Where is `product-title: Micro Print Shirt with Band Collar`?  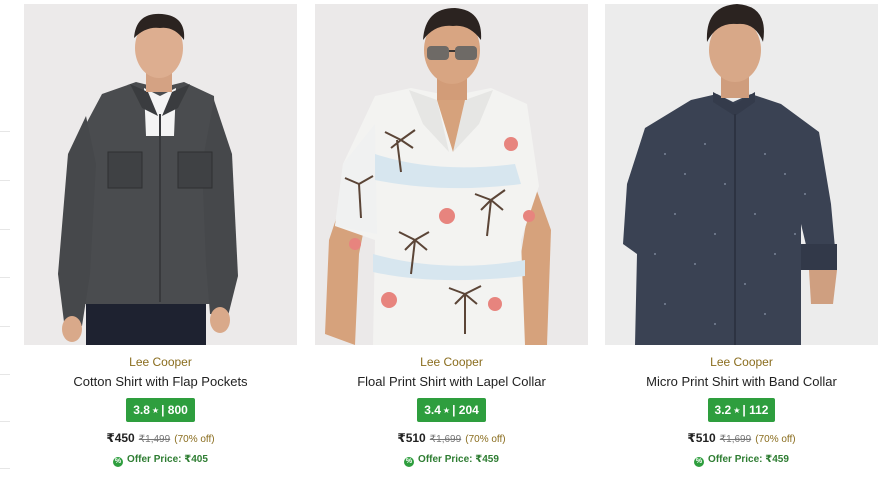 product-title: Micro Print Shirt with Band Collar is located at coordinates (741, 382).